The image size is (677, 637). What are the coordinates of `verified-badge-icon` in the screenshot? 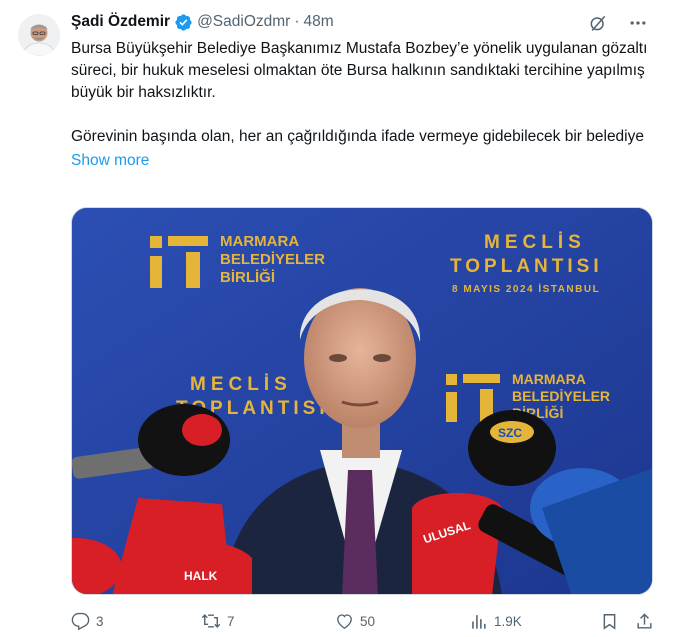 It's located at (183, 22).